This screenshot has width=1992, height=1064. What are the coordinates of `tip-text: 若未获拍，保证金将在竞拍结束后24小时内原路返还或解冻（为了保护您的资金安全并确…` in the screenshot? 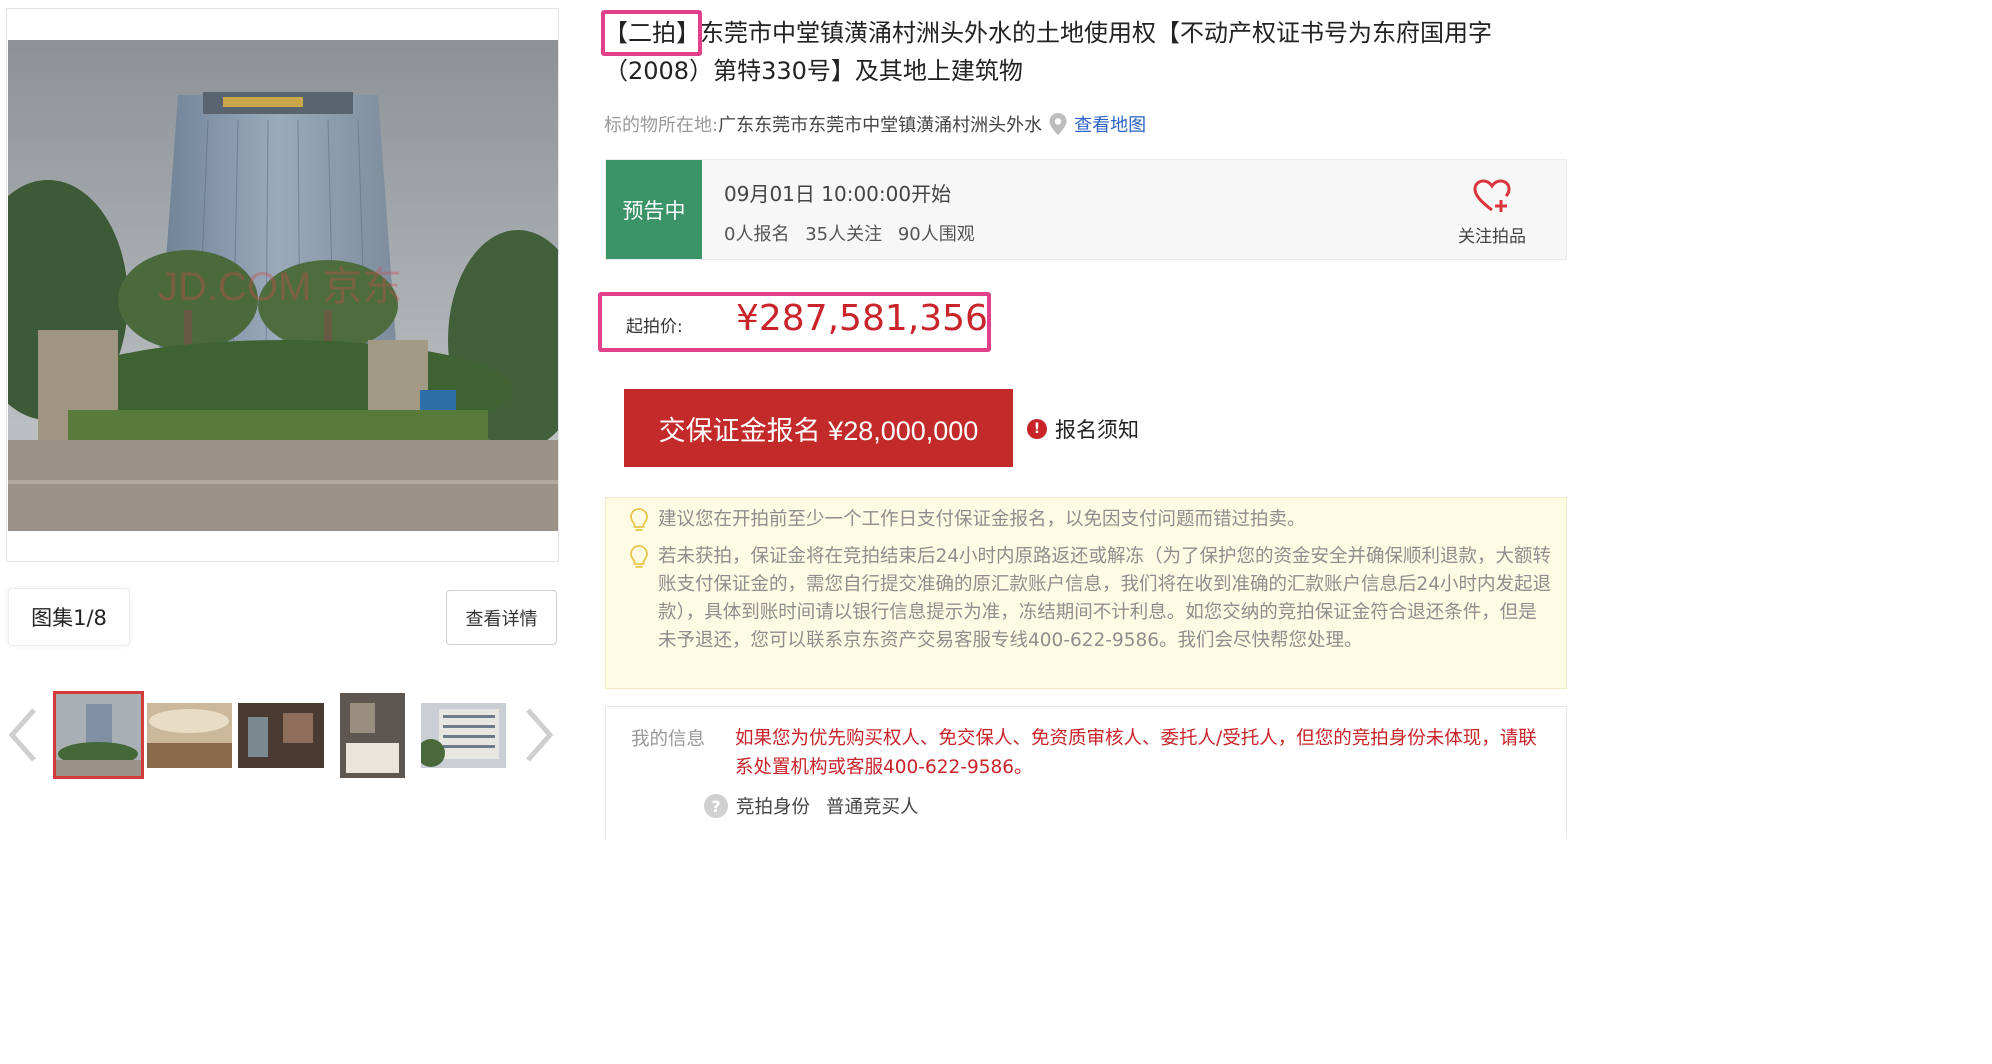 It's located at (1105, 598).